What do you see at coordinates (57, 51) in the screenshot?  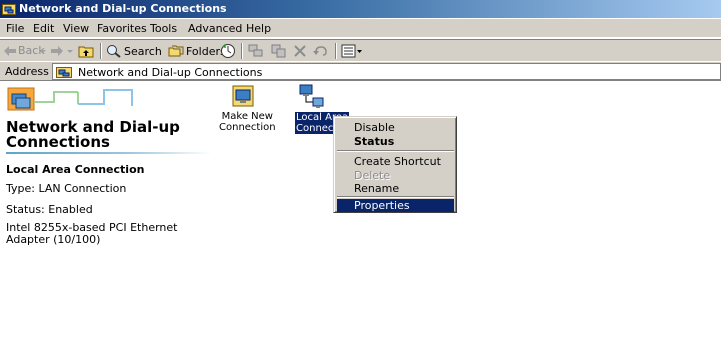 I see `forward-arrow-icon` at bounding box center [57, 51].